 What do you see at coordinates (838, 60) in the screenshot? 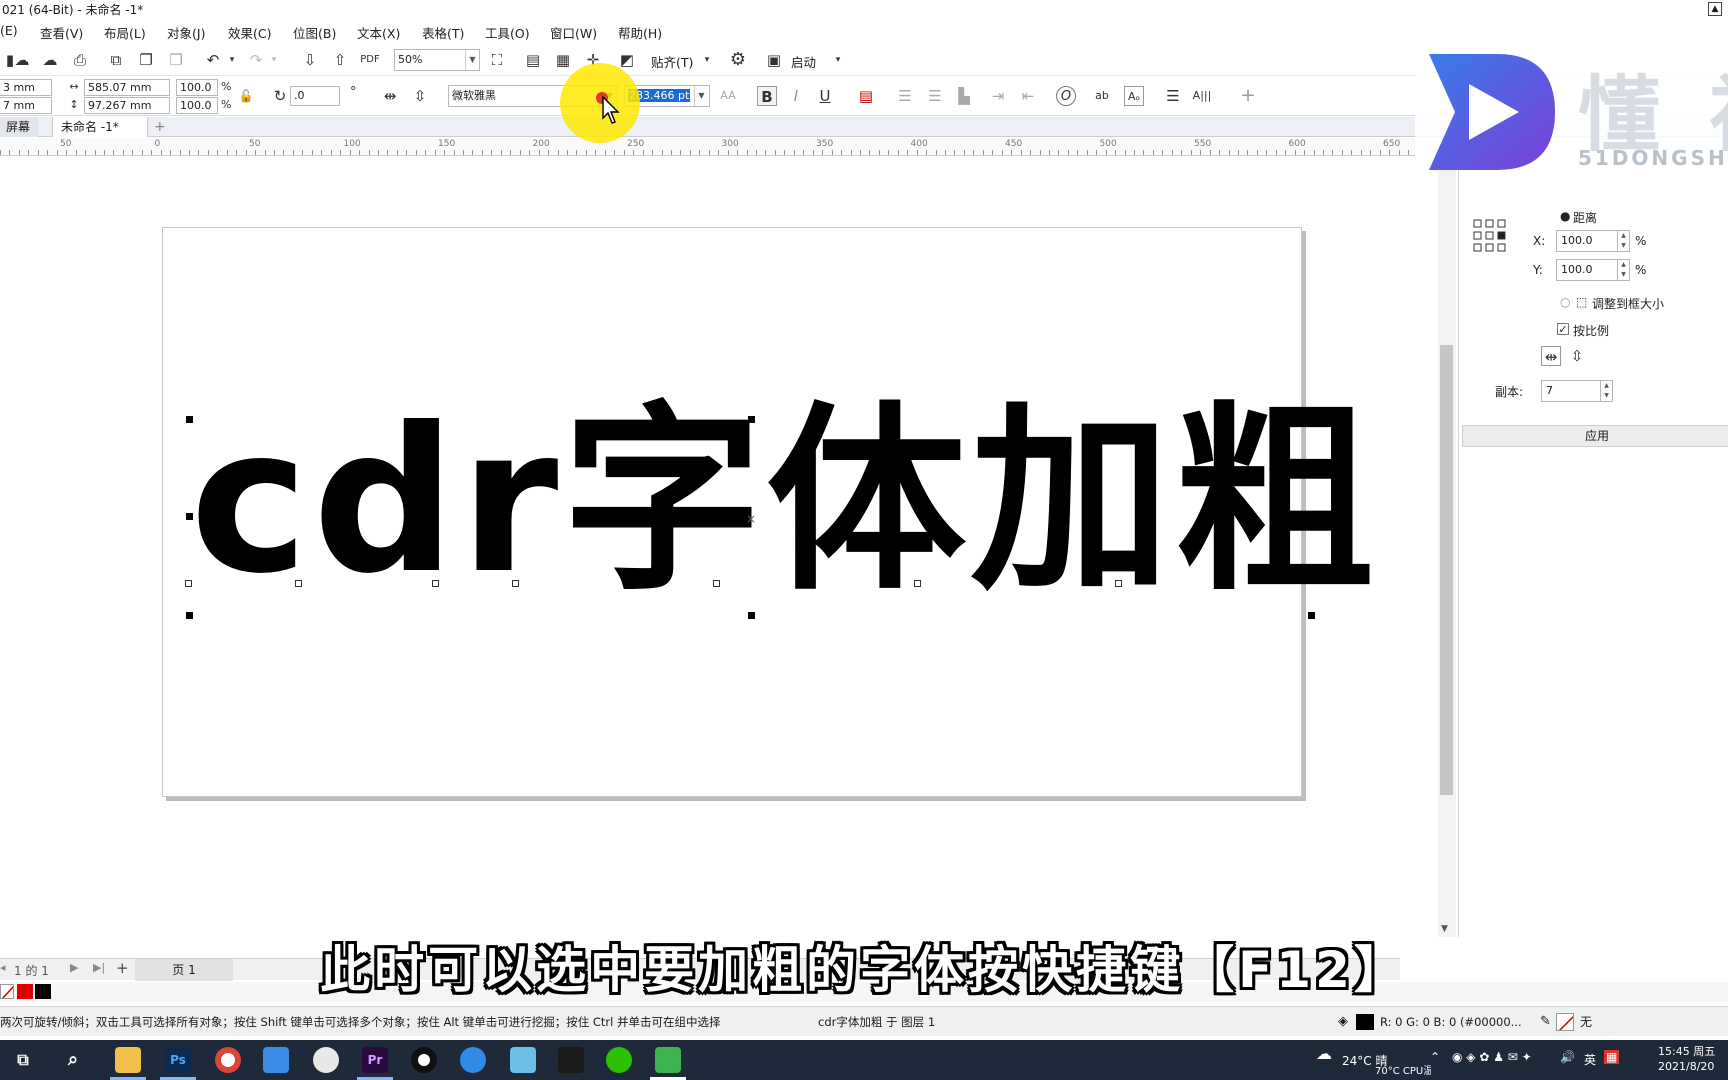
I see `launch-dropdown-icon: ▾` at bounding box center [838, 60].